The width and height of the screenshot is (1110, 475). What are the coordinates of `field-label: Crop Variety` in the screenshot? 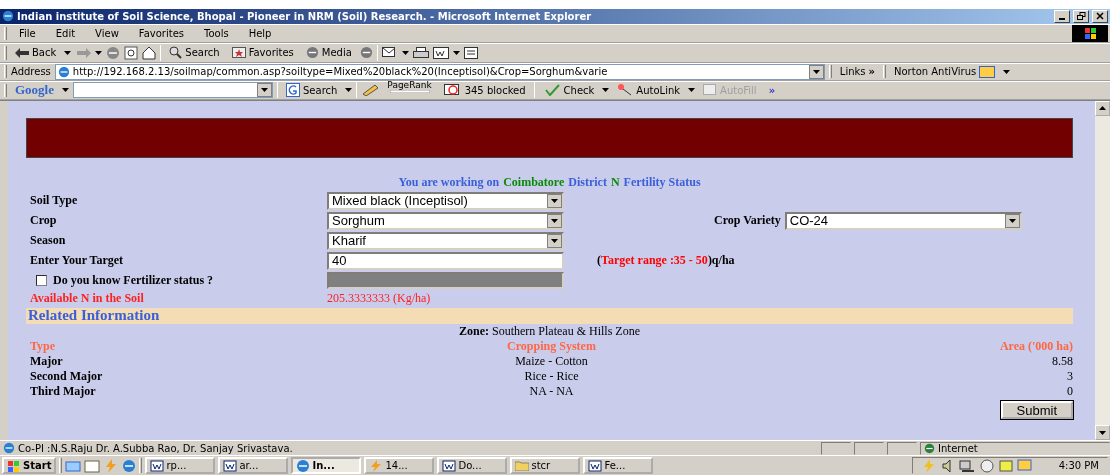 It's located at (747, 221).